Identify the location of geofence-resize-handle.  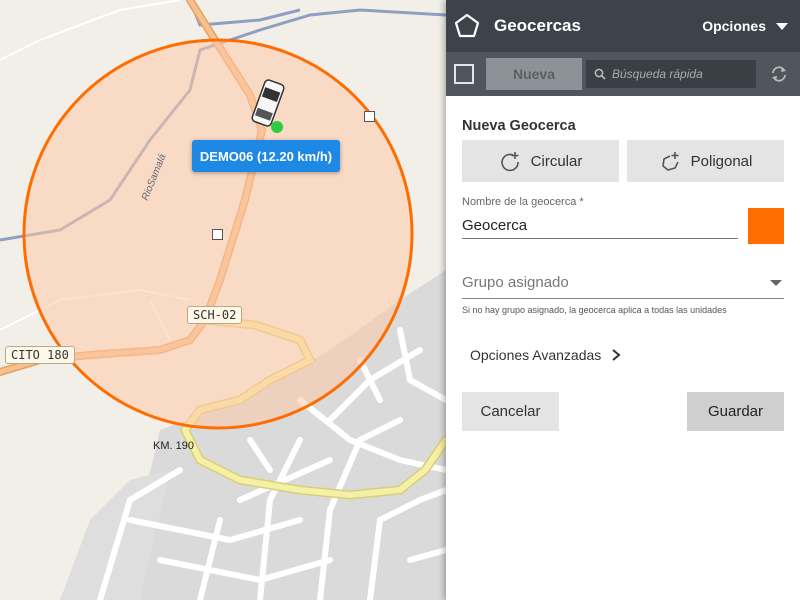
(369, 116).